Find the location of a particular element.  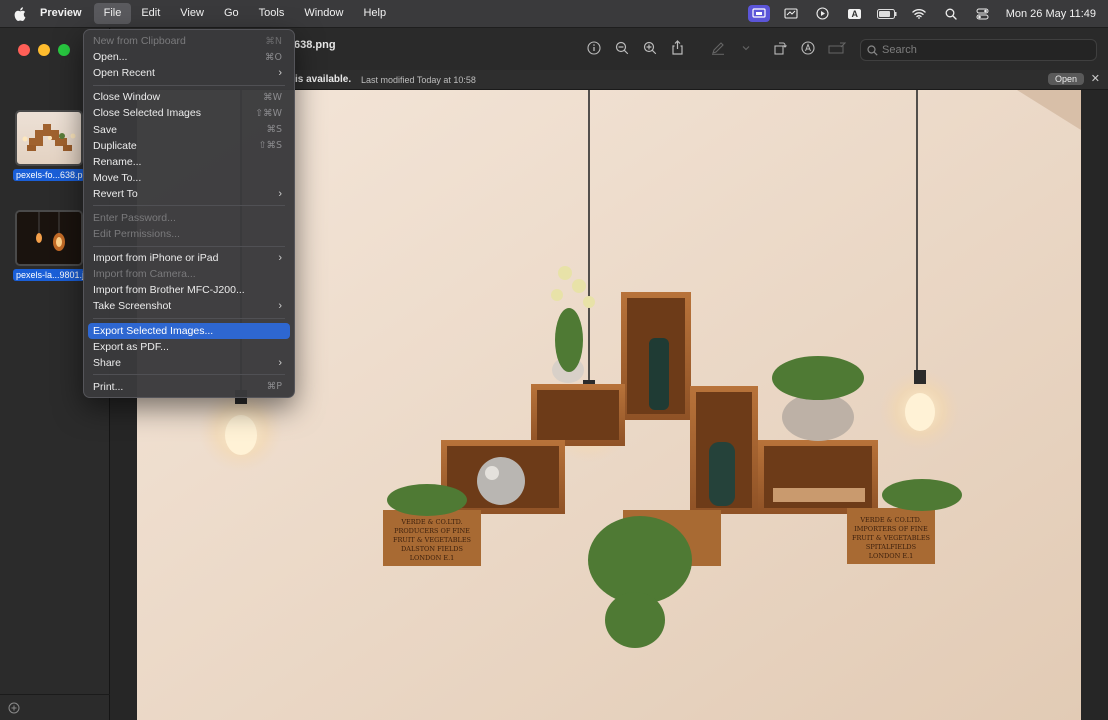

menu-item-label: Open Recent is located at coordinates (124, 73).